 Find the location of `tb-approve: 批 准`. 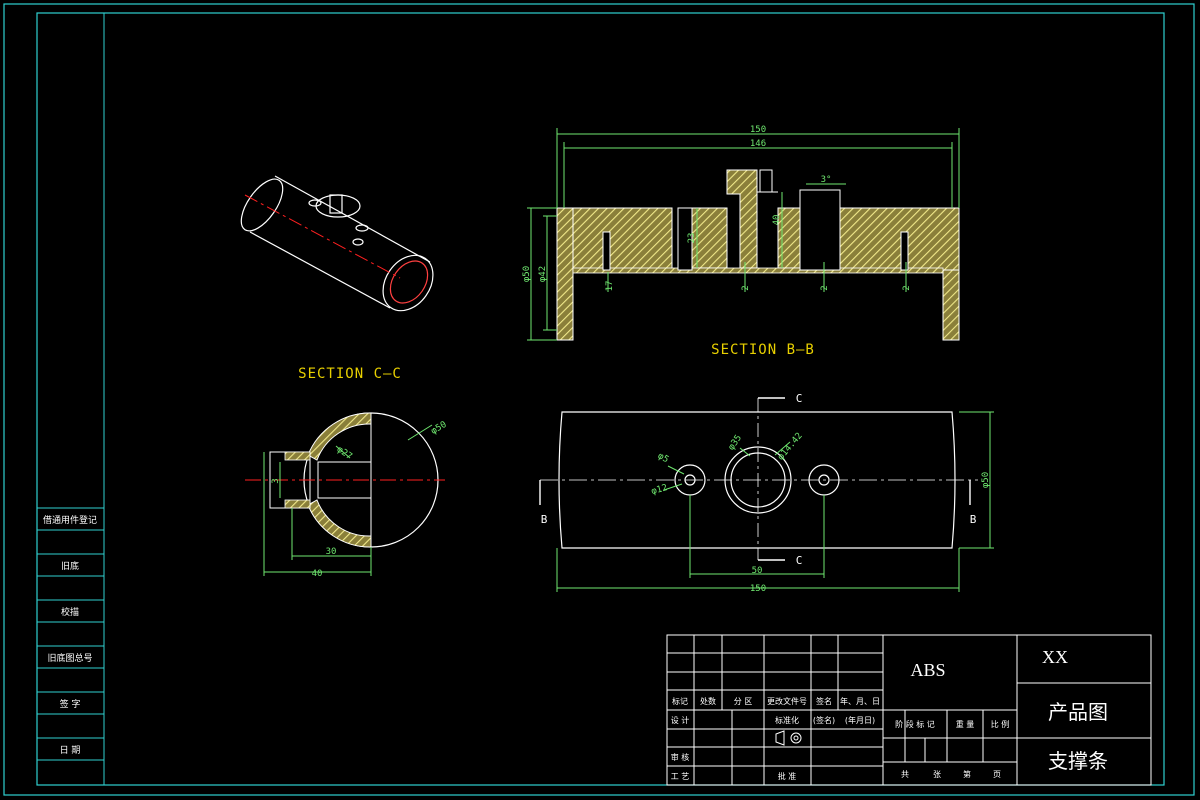

tb-approve: 批 准 is located at coordinates (787, 776).